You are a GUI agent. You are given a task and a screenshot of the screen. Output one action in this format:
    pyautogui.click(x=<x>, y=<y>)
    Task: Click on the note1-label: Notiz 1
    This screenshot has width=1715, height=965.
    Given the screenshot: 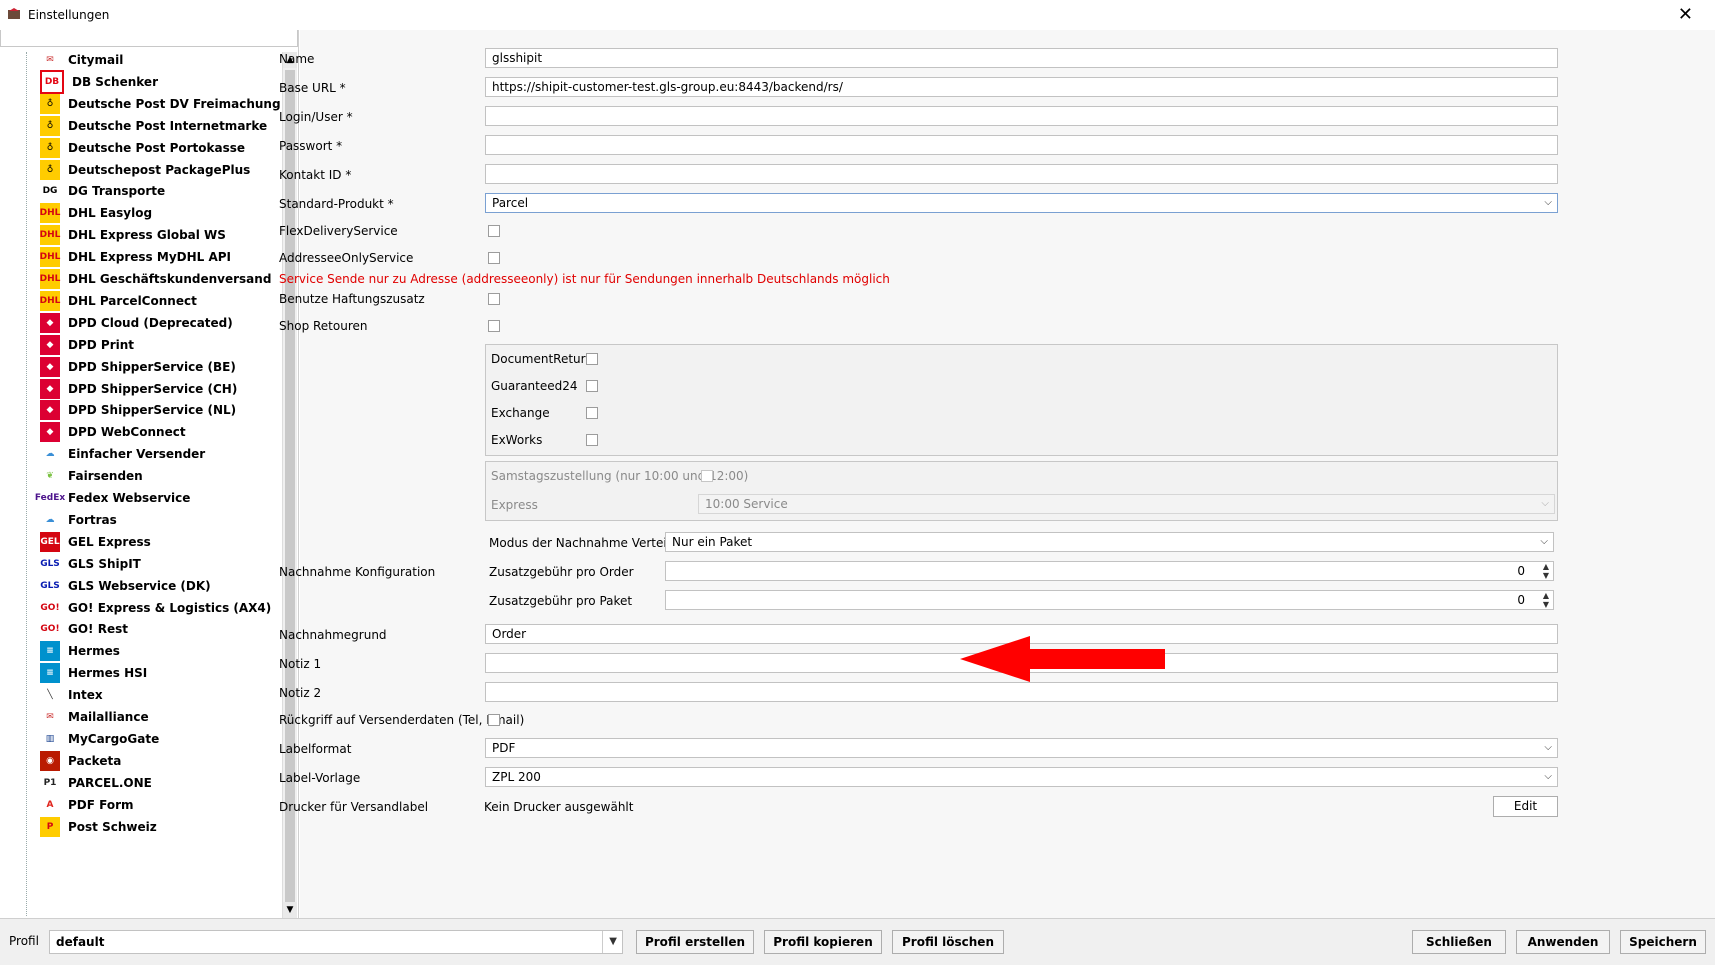 What is the action you would take?
    pyautogui.click(x=300, y=664)
    